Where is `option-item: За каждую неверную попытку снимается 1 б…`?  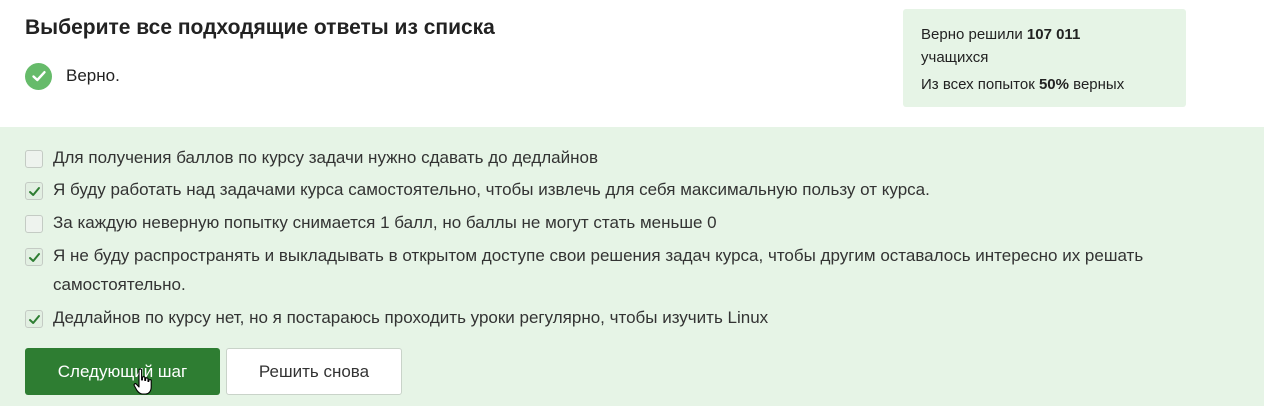
option-item: За каждую неверную попытку снимается 1 б… is located at coordinates (619, 225).